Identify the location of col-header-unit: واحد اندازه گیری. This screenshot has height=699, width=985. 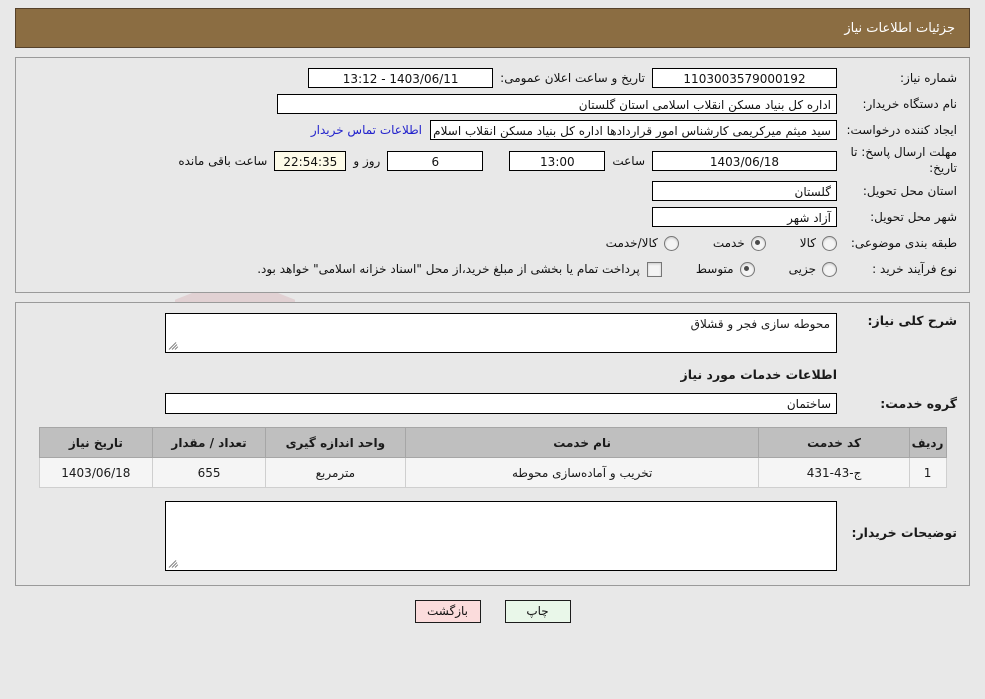
(335, 443).